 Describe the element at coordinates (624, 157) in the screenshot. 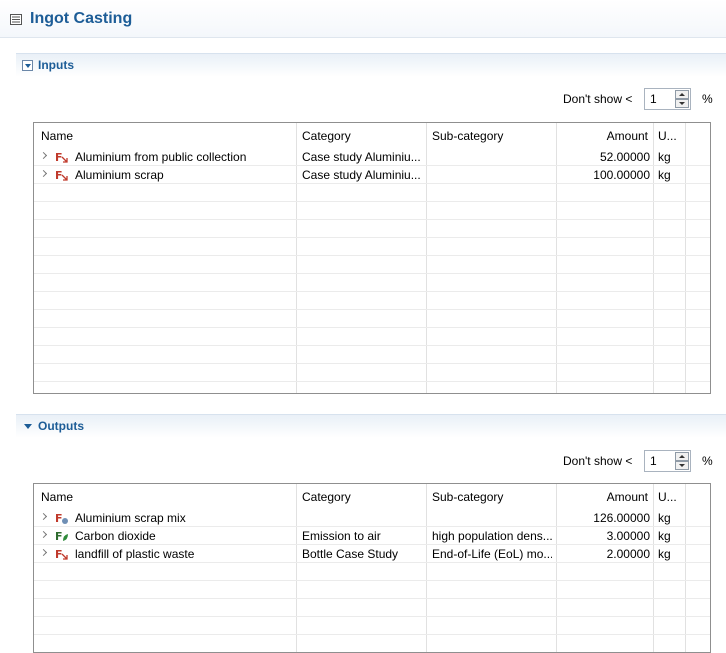

I see `row-amount: 52.00000` at that location.